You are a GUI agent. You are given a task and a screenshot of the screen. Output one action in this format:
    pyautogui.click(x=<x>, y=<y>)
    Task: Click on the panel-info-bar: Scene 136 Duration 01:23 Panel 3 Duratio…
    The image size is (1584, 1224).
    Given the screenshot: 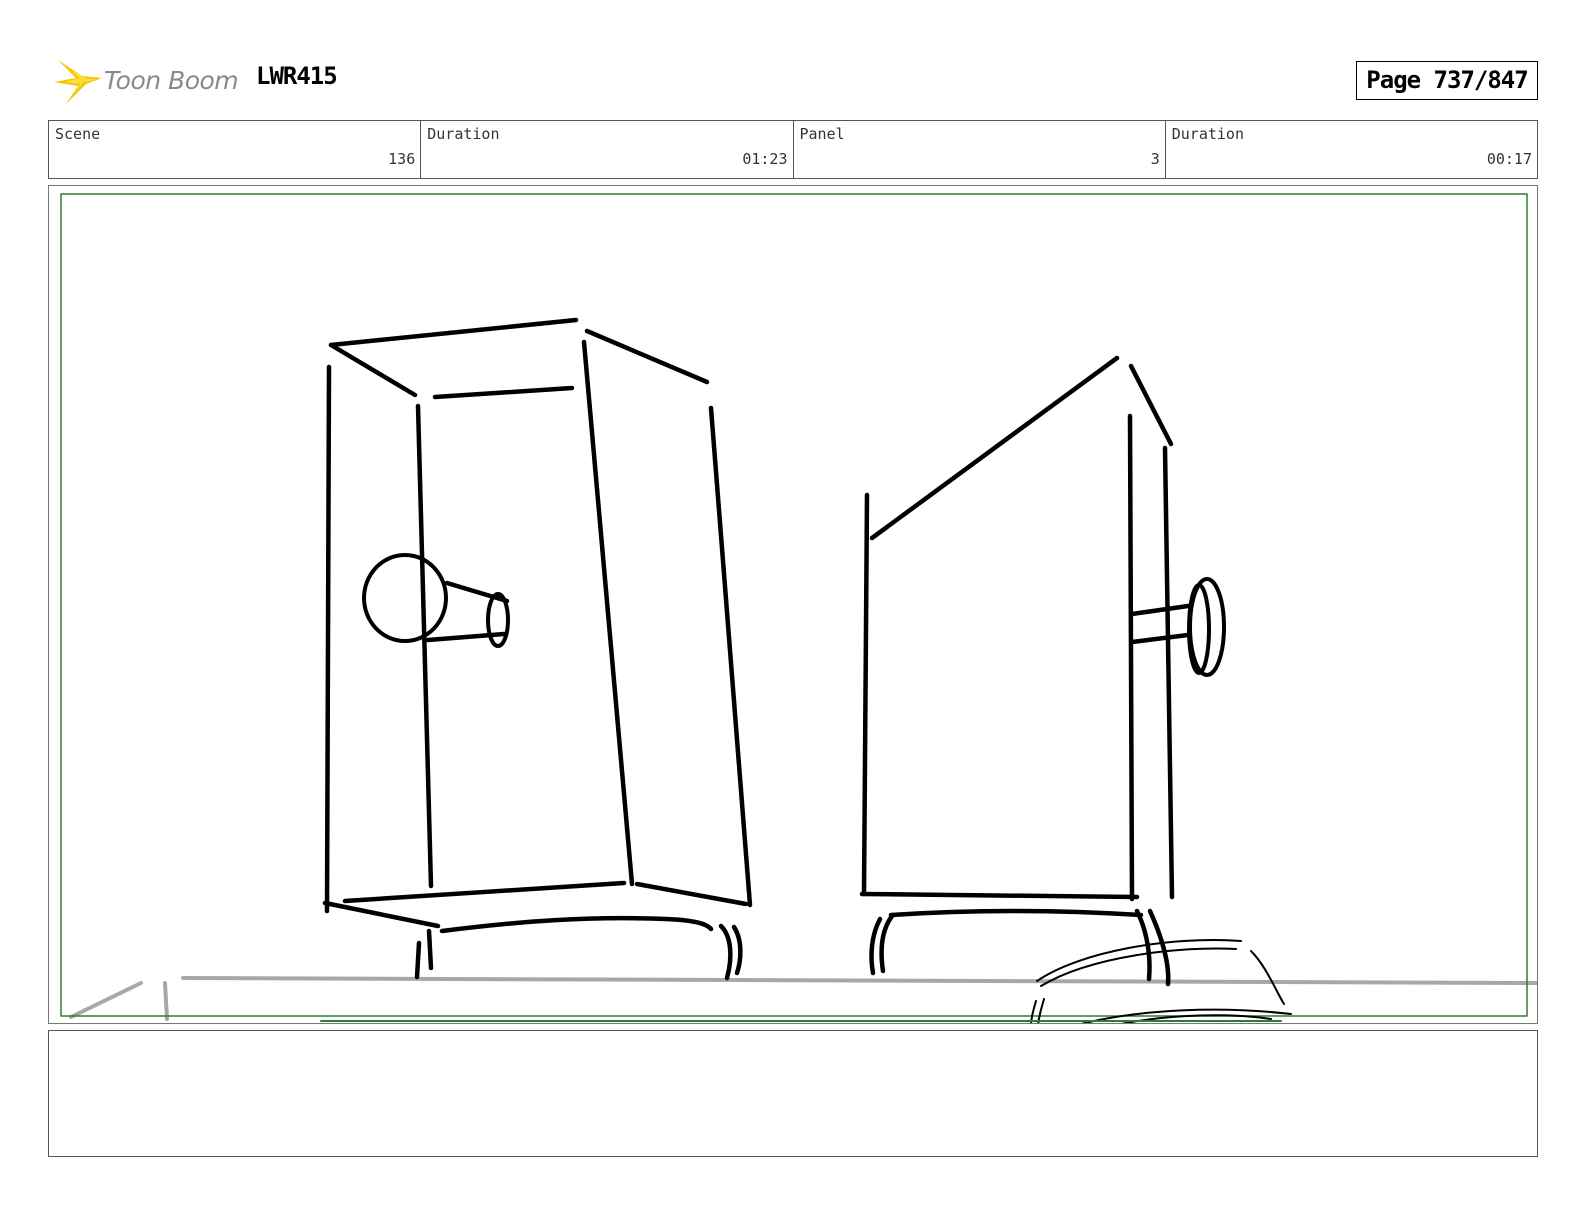 What is the action you would take?
    pyautogui.click(x=793, y=149)
    